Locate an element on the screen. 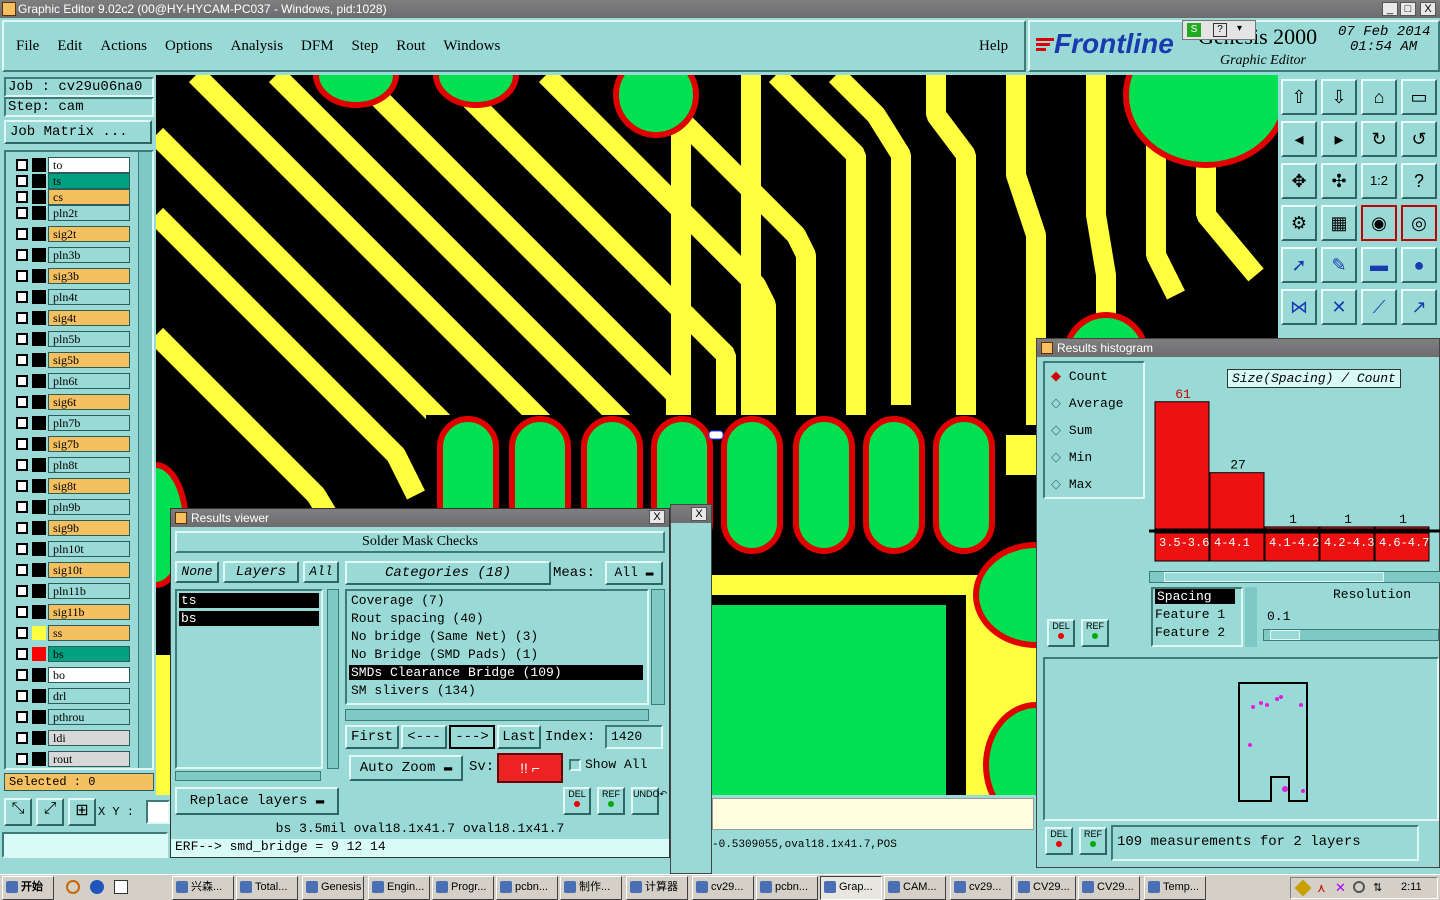 This screenshot has width=1440, height=900. grid-tool-button: ⊞ is located at coordinates (82, 812).